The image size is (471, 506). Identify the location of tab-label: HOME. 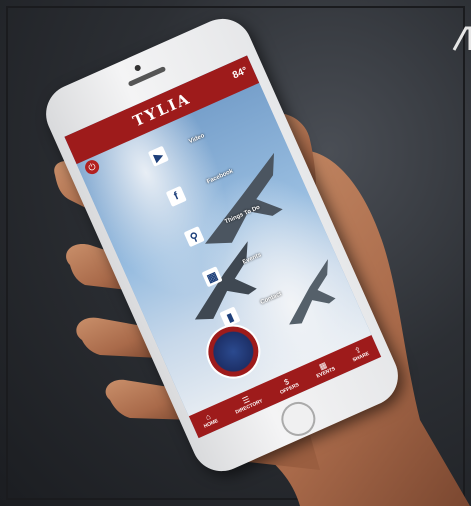
(211, 424).